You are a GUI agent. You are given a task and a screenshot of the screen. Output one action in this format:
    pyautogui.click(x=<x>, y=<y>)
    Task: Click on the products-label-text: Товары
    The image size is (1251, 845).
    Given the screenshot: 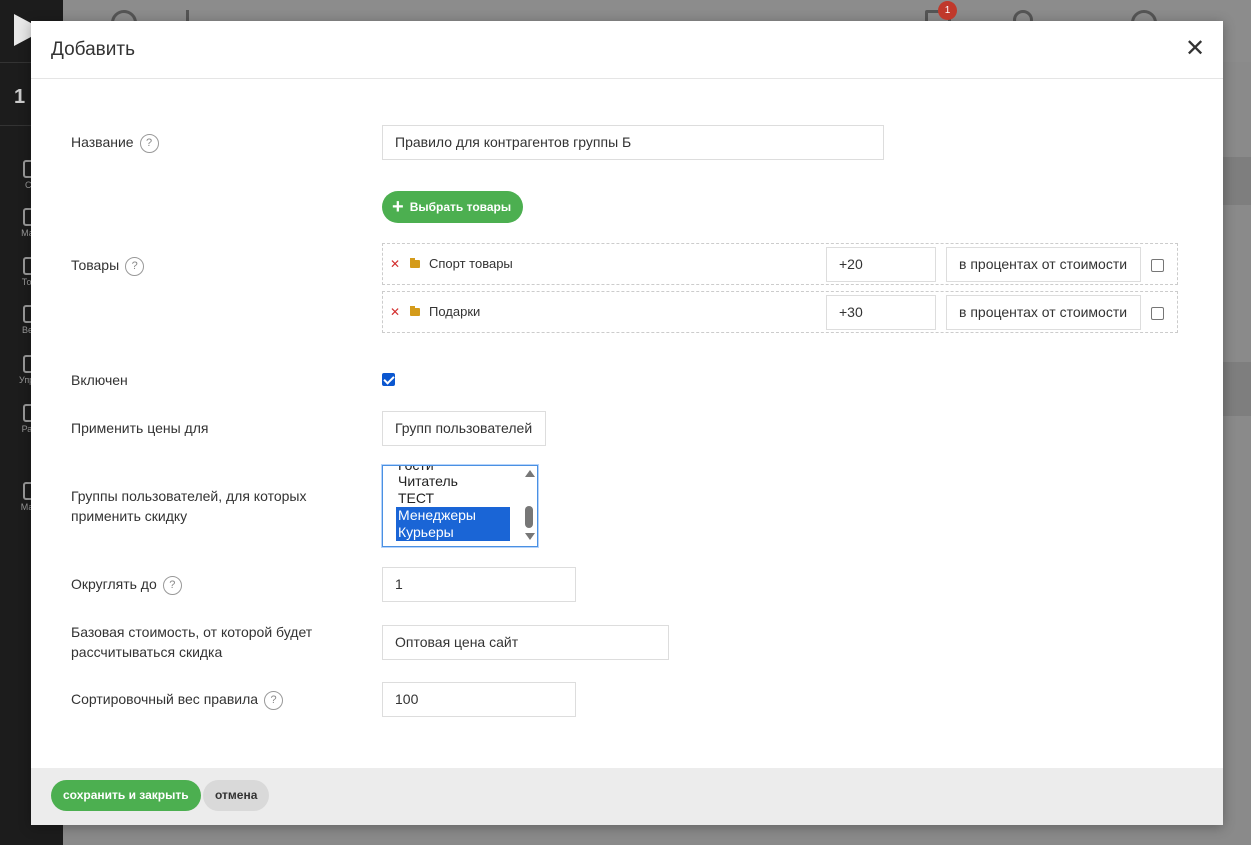 What is the action you would take?
    pyautogui.click(x=95, y=265)
    